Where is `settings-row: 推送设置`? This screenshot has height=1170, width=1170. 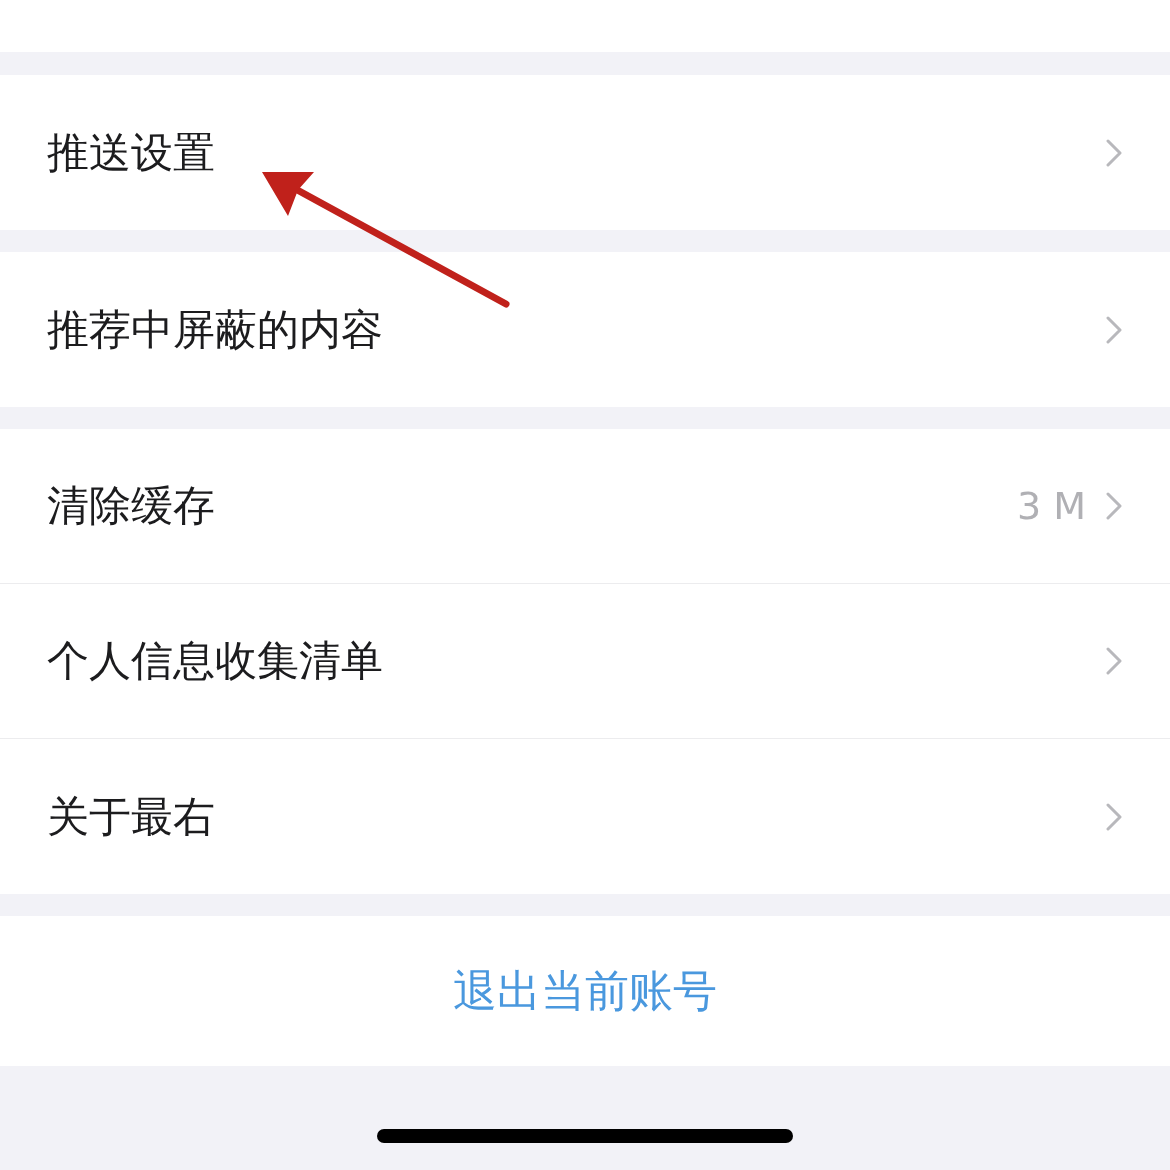
settings-row: 推送设置 is located at coordinates (585, 152).